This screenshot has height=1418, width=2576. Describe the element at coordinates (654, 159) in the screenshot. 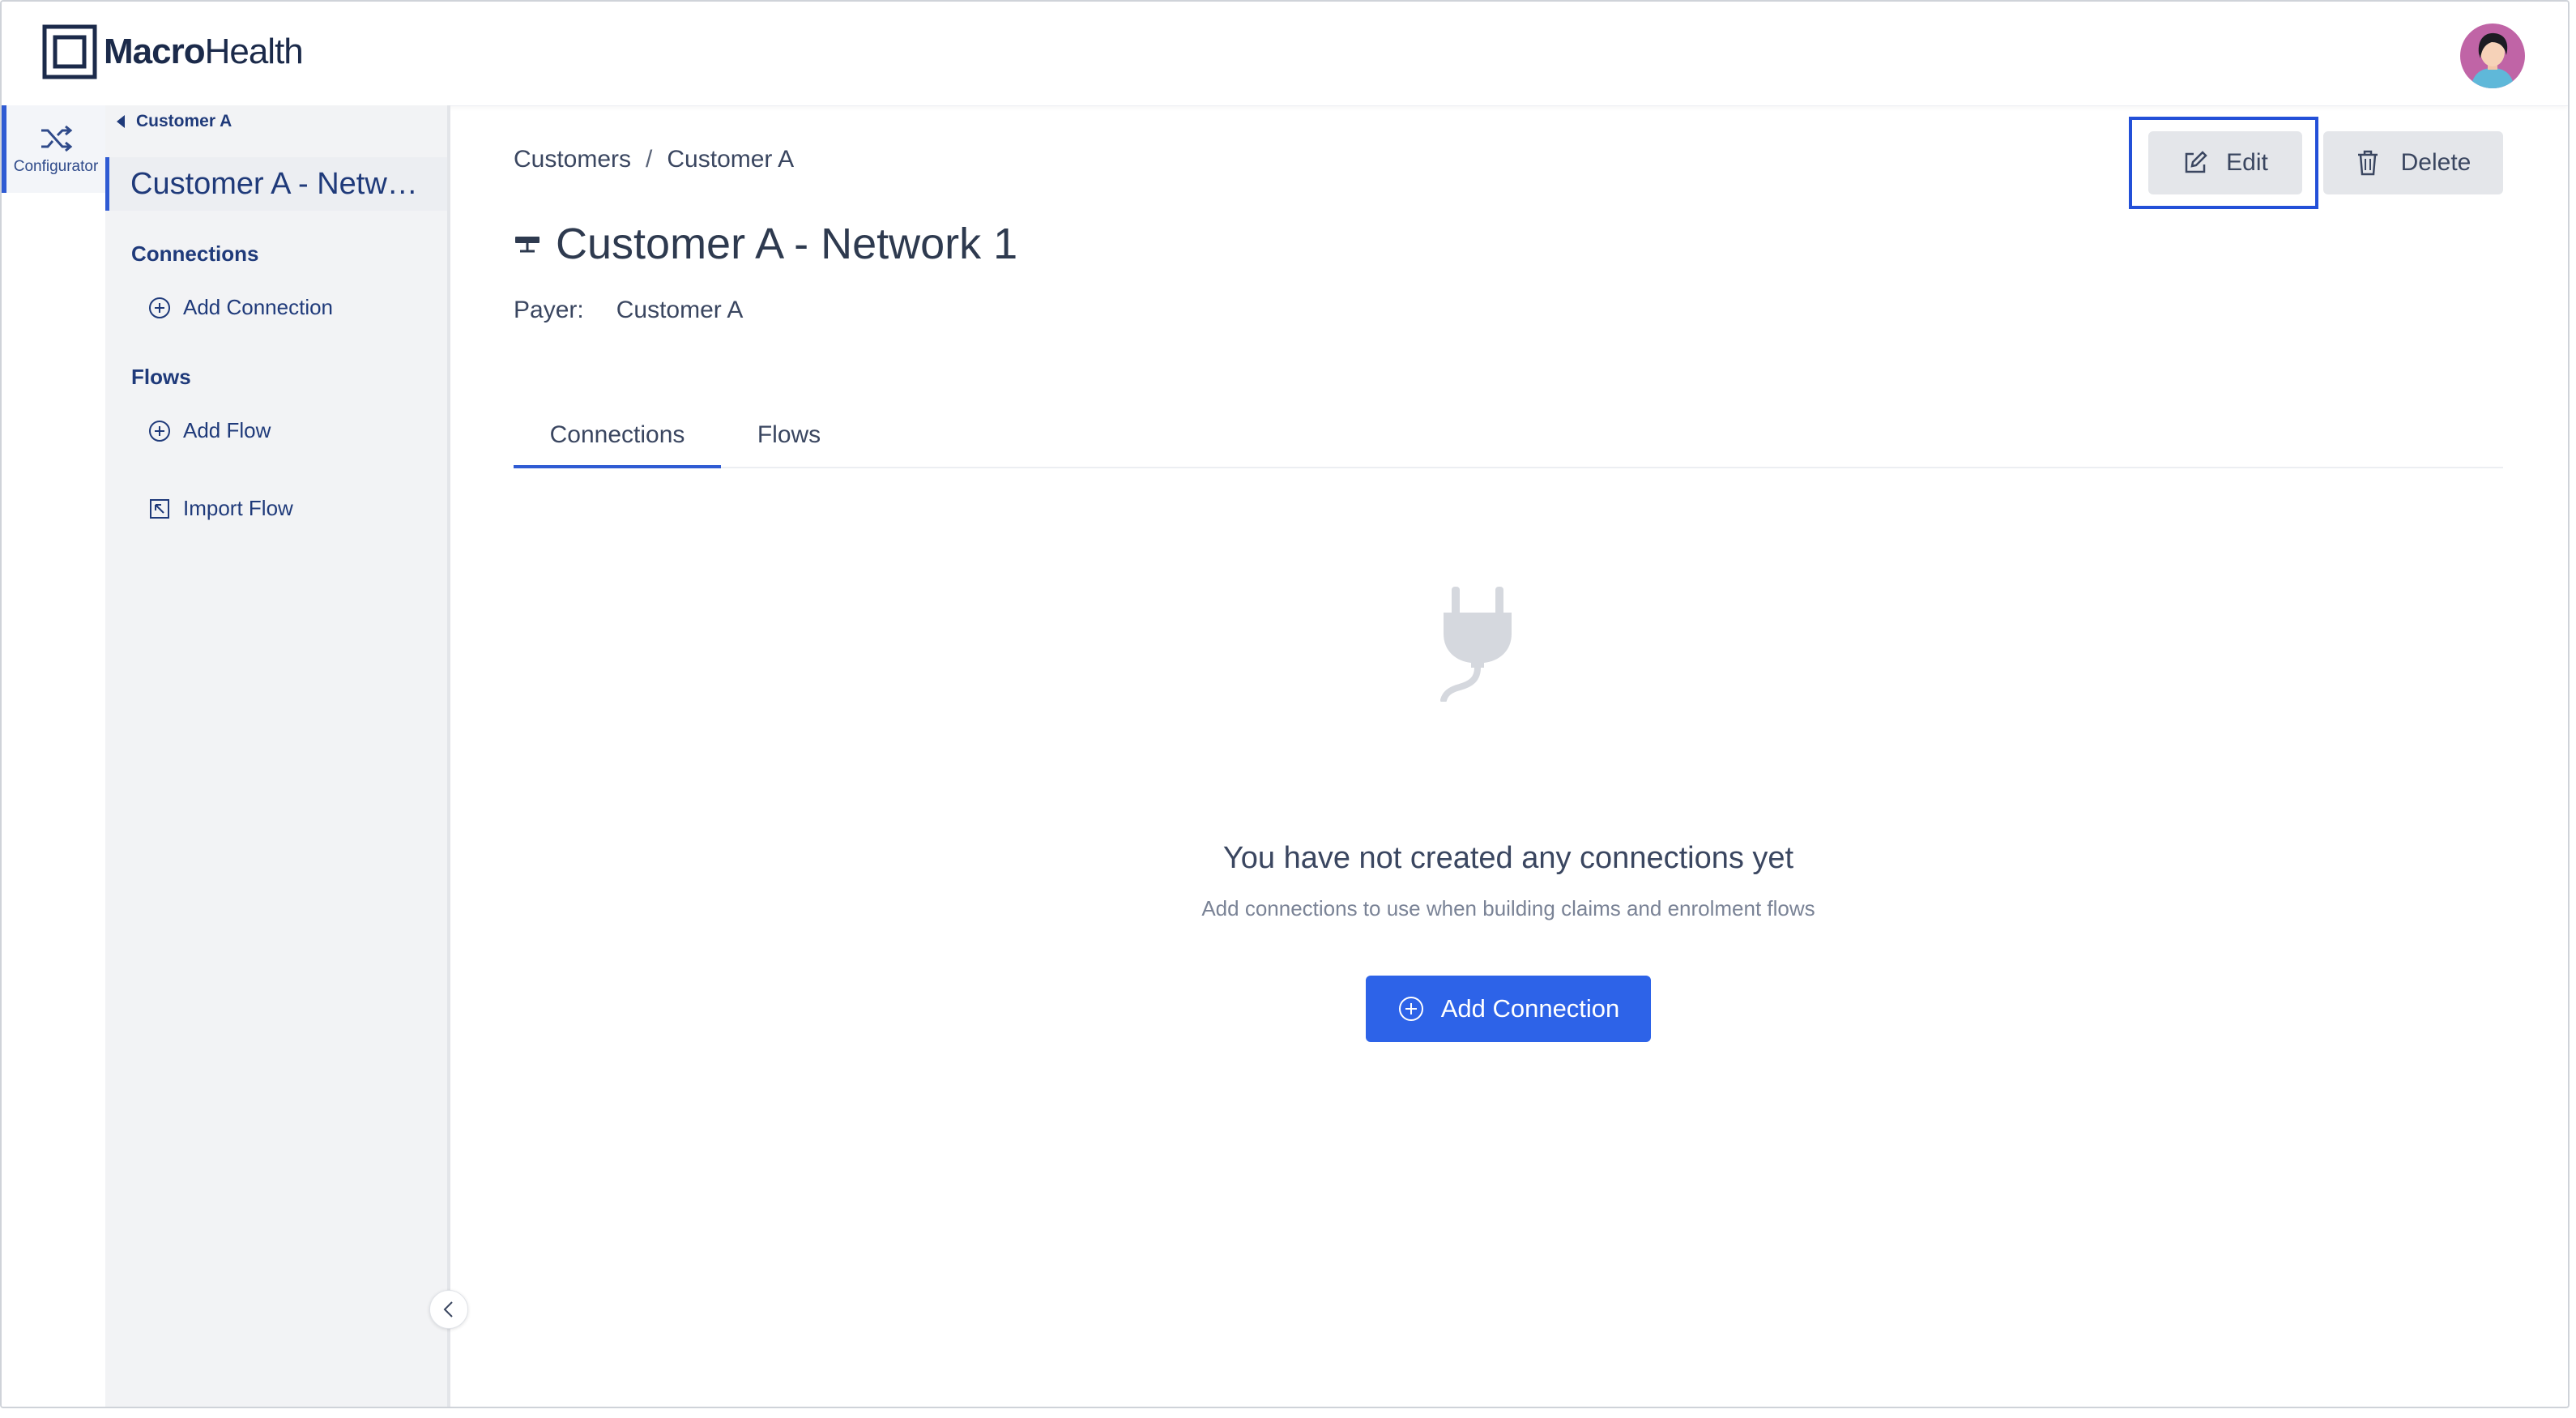

I see `breadcrumb: Customers / Customer A` at that location.